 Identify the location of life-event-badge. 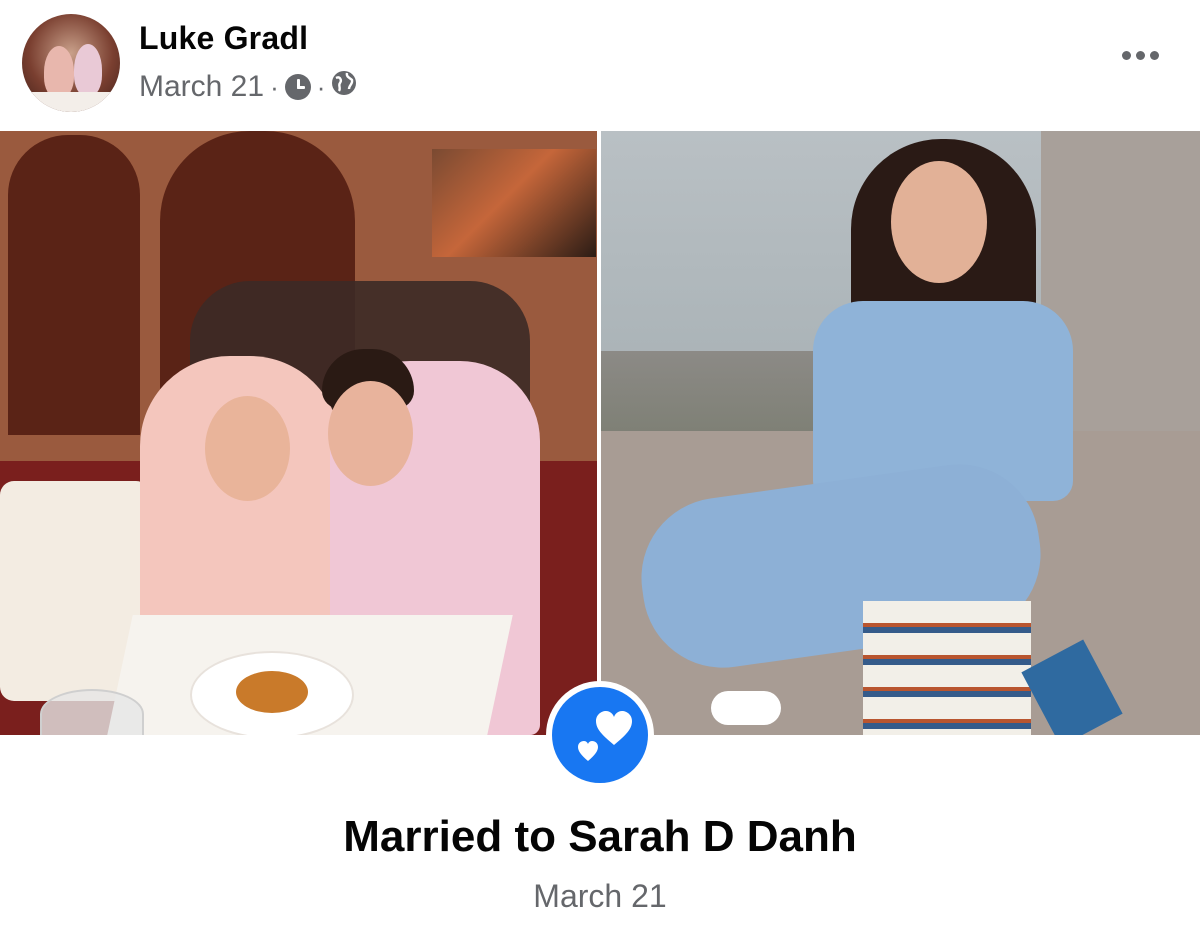
(600, 735).